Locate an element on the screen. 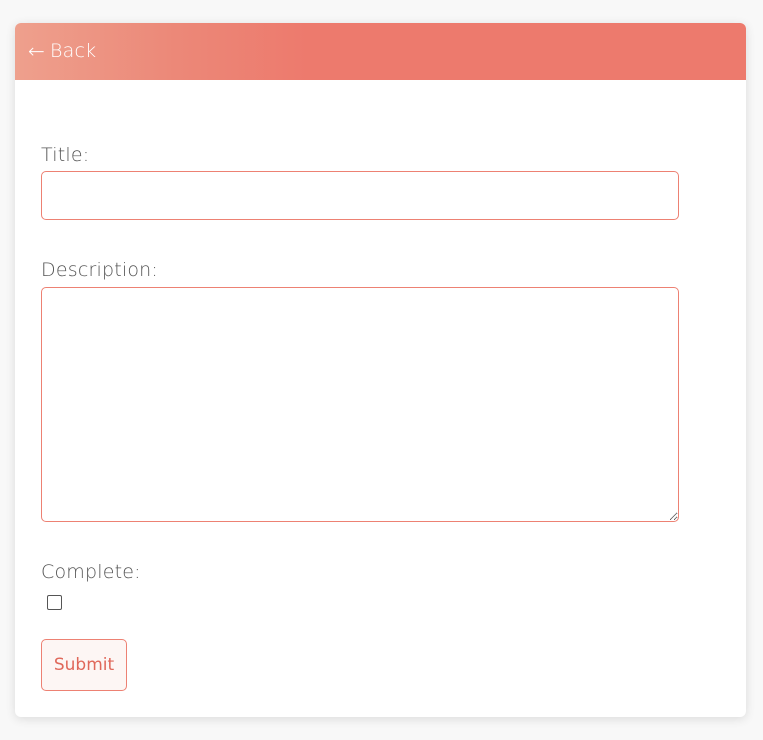  complete-checkbox is located at coordinates (54, 602).